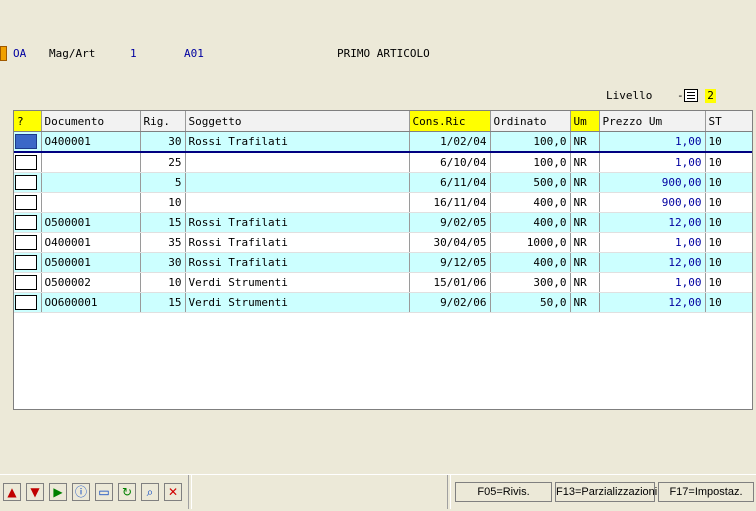 The width and height of the screenshot is (756, 511). What do you see at coordinates (127, 492) in the screenshot?
I see `refresh-icon: ↻` at bounding box center [127, 492].